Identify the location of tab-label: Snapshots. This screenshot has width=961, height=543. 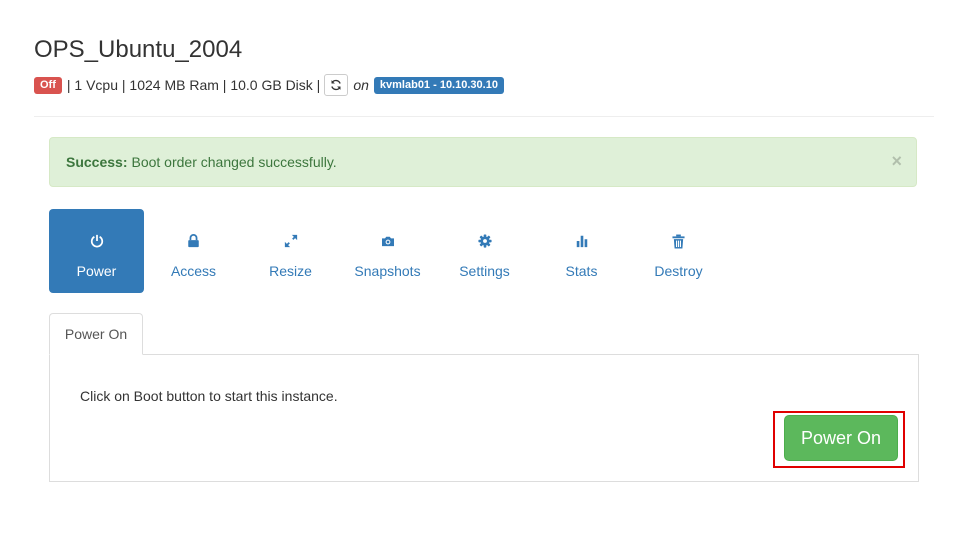
(387, 271).